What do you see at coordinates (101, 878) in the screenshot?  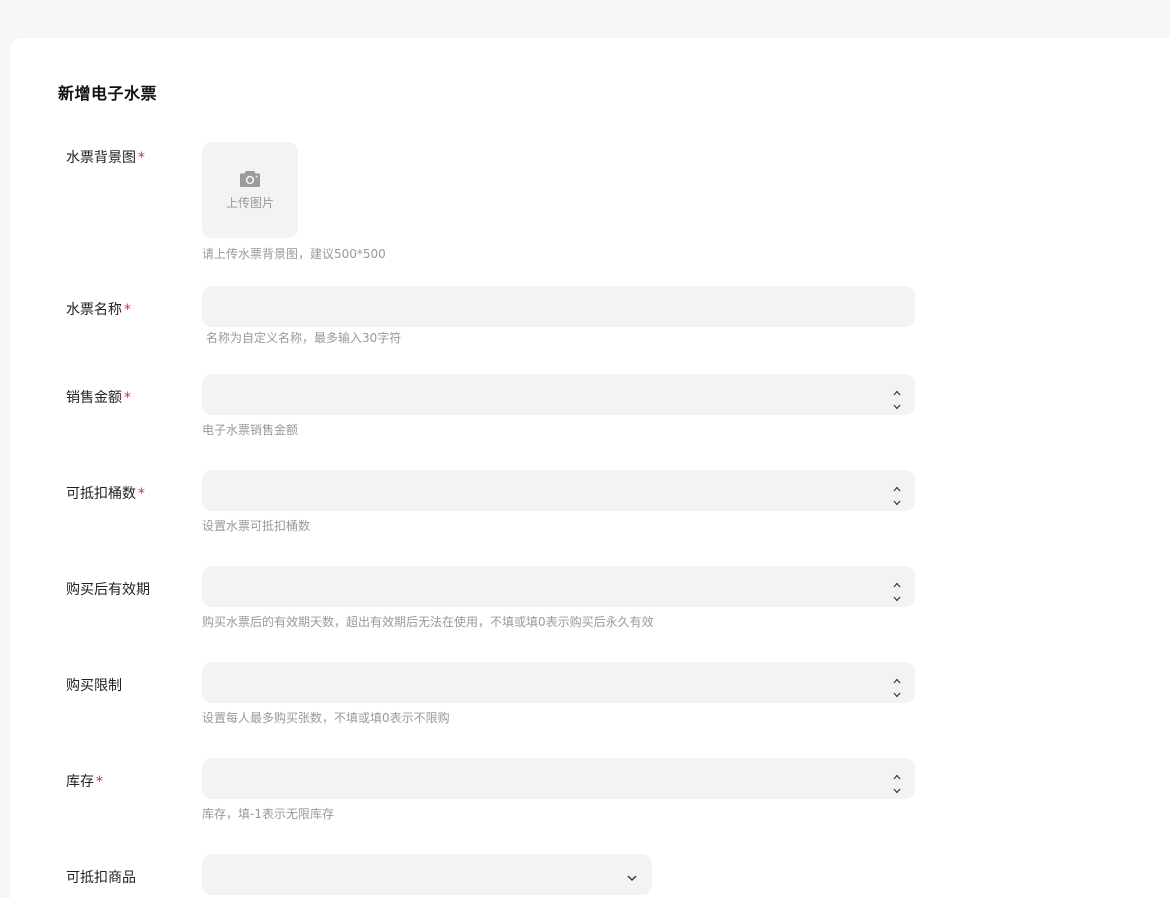 I see `deductible-goods-label: 可抵扣商品` at bounding box center [101, 878].